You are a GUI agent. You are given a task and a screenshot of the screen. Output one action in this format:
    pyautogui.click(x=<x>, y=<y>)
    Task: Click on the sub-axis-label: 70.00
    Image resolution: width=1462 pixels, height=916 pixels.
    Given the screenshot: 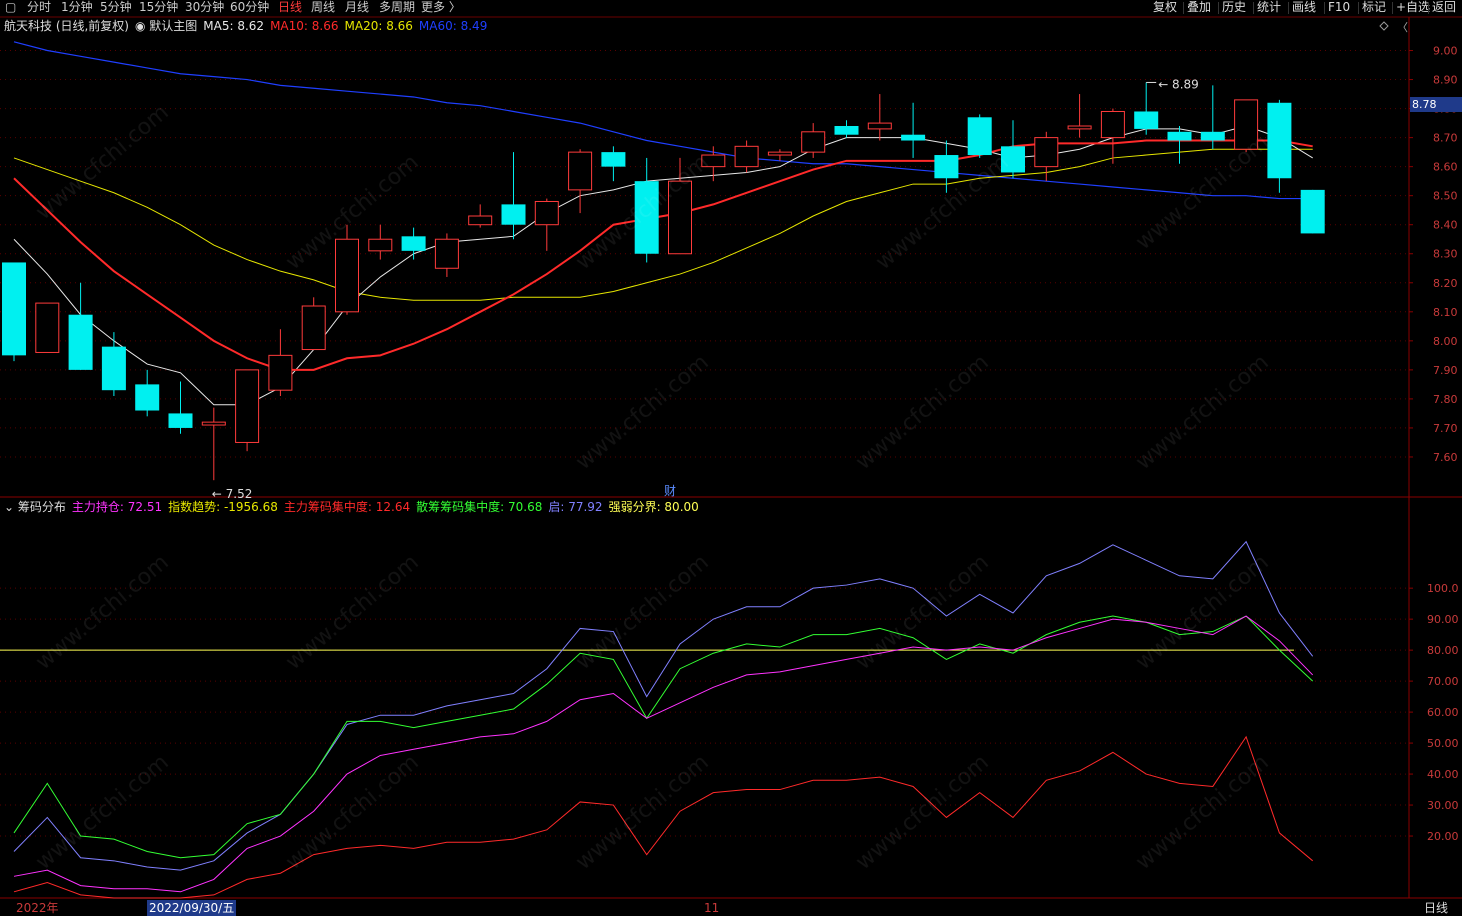 What is the action you would take?
    pyautogui.click(x=1443, y=681)
    